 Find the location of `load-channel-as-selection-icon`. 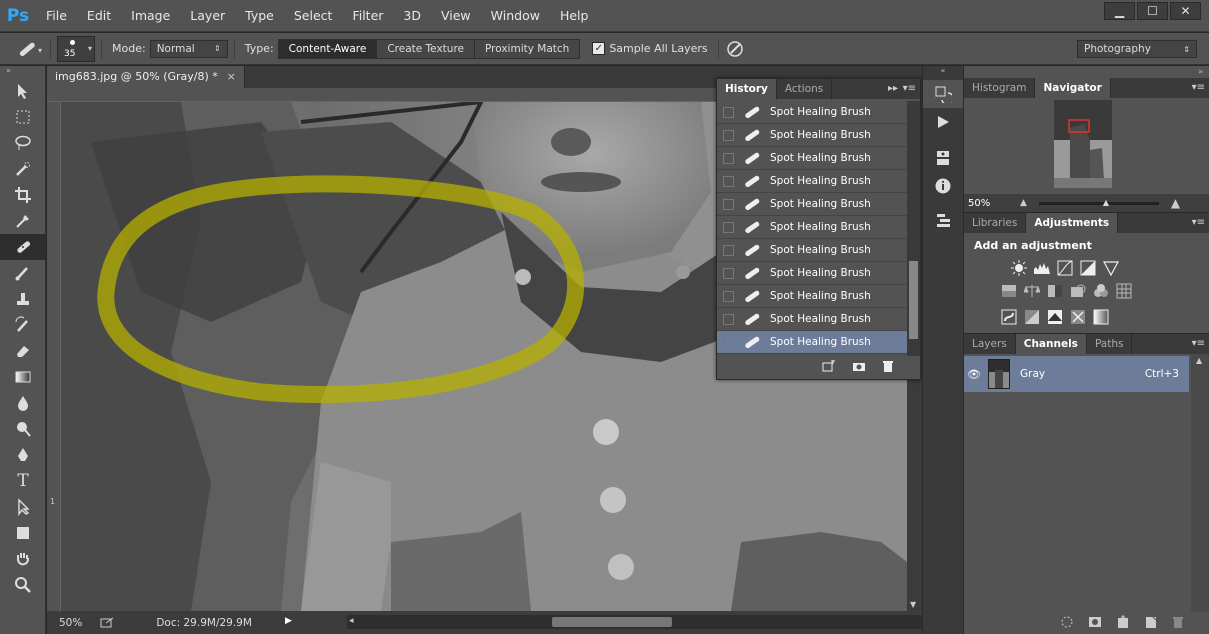

load-channel-as-selection-icon is located at coordinates (1067, 623).